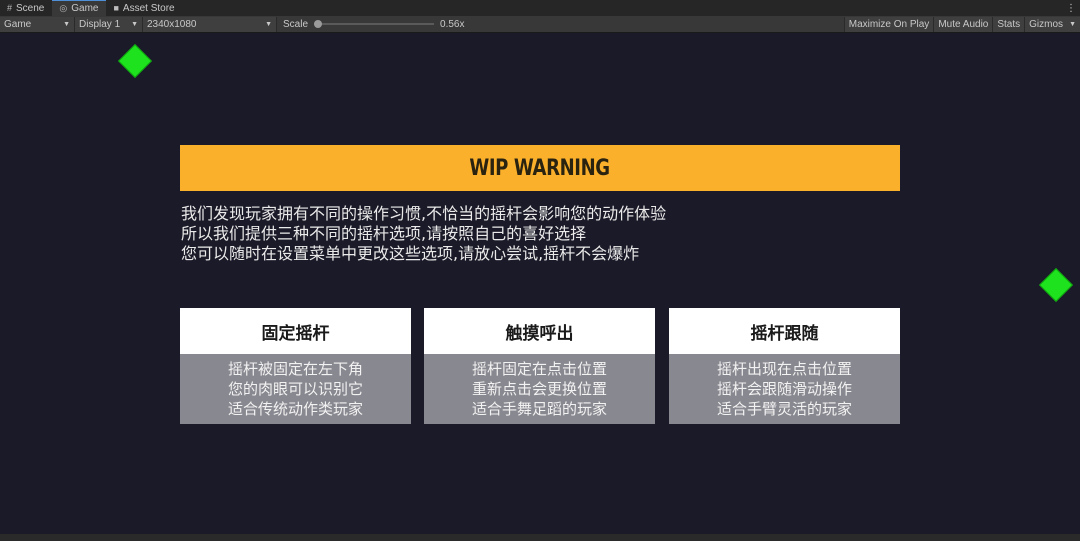 This screenshot has height=541, width=1080. Describe the element at coordinates (539, 369) in the screenshot. I see `option-line: 摇杆固定在点击位置` at that location.